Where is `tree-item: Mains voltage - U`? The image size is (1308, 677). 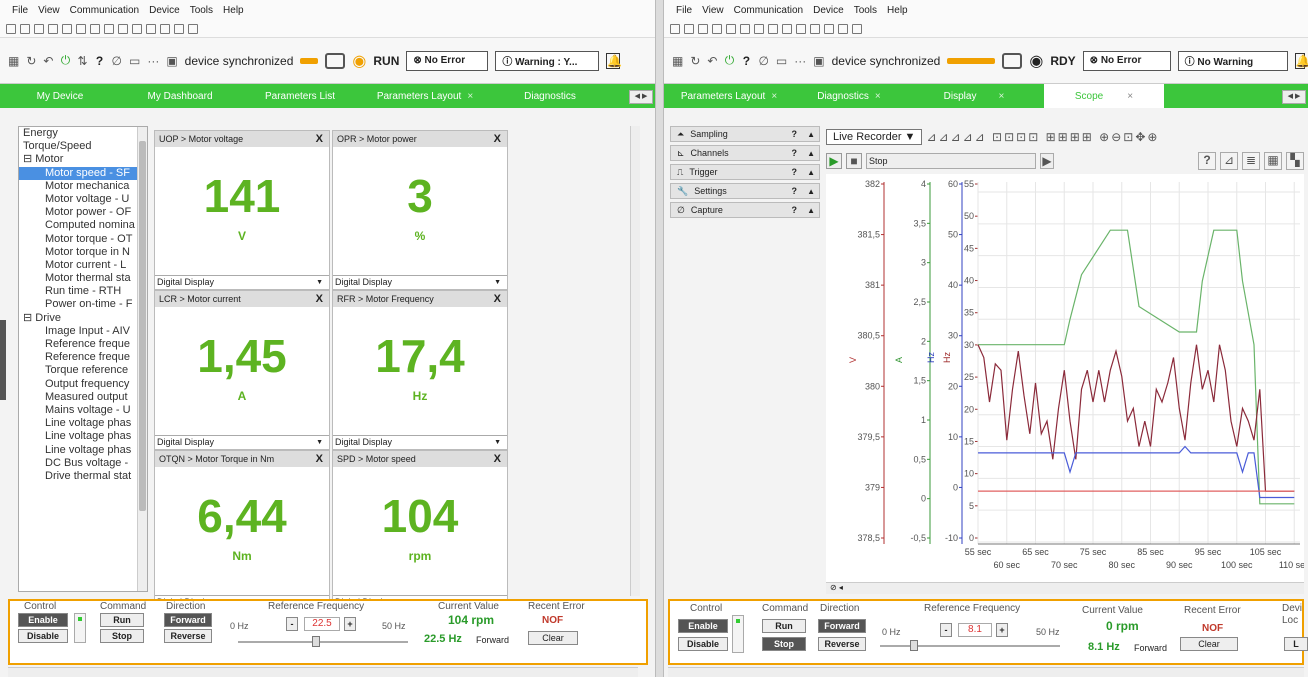 tree-item: Mains voltage - U is located at coordinates (83, 410).